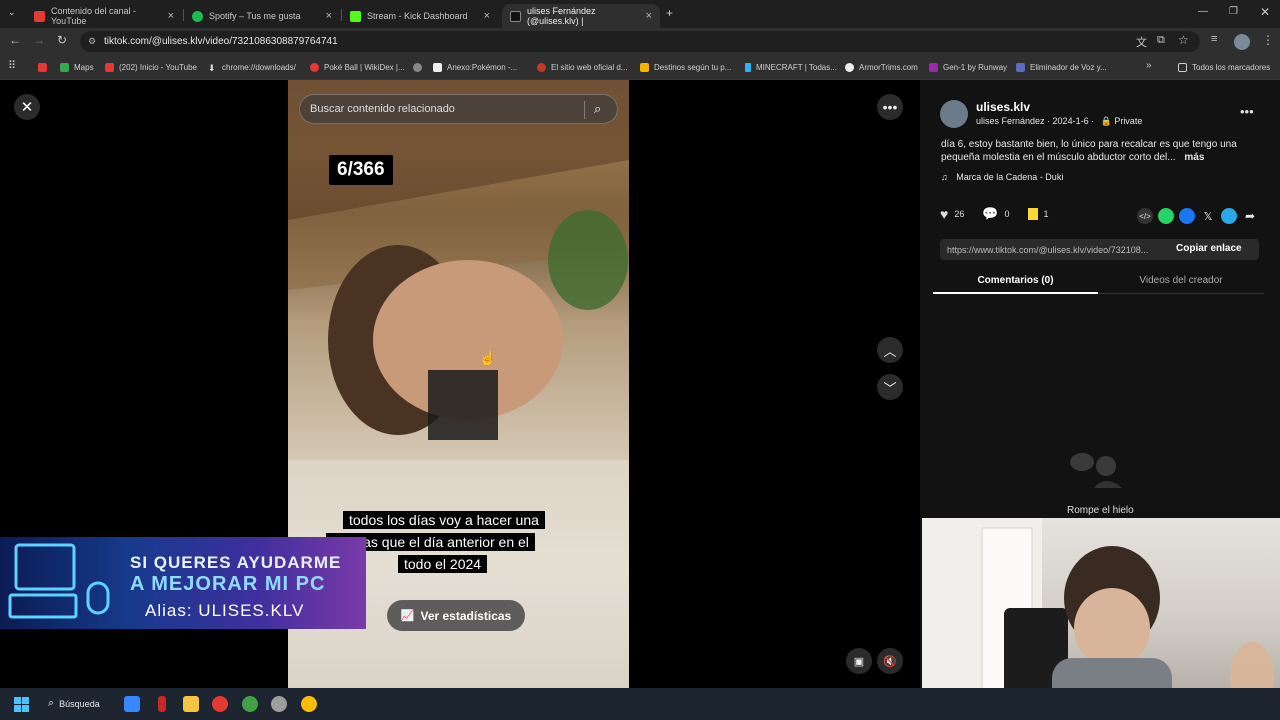  I want to click on tab-title: ulises Fernández (@ulises.klv) |, so click(561, 16).